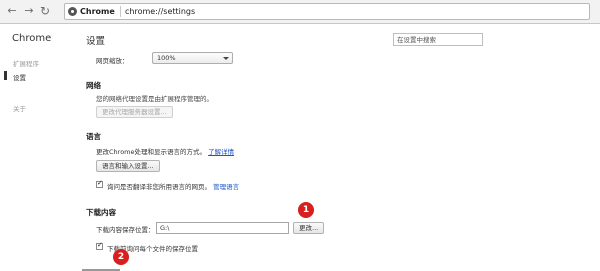 The height and width of the screenshot is (271, 600). Describe the element at coordinates (93, 85) in the screenshot. I see `network-heading: 网络` at that location.